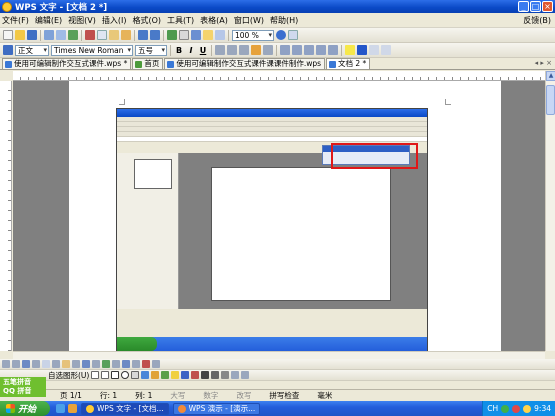 The width and height of the screenshot is (555, 416). I want to click on language-indicator: CH, so click(492, 408).